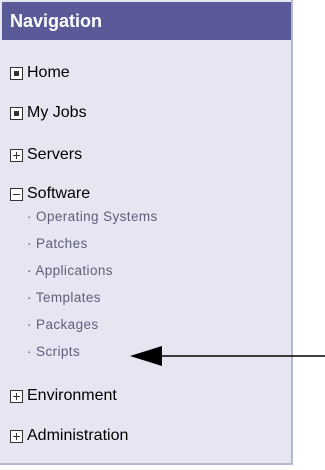 The width and height of the screenshot is (325, 470). I want to click on navigation-header: Navigation, so click(146, 21).